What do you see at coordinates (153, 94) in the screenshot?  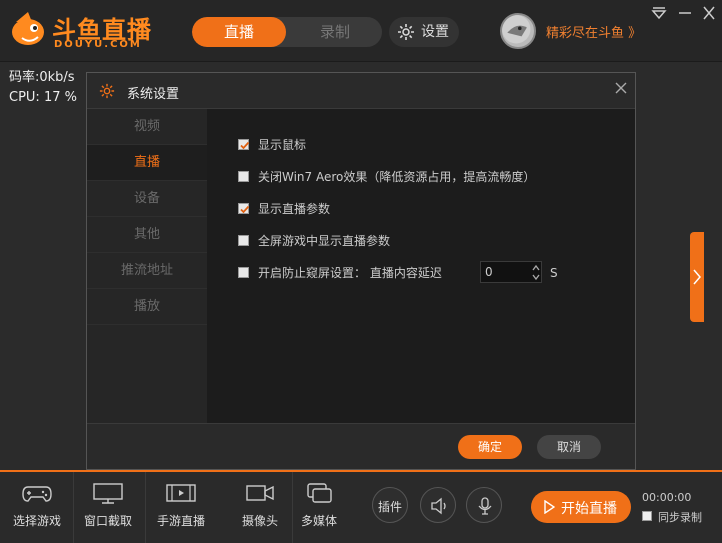 I see `dialog-title: 系统设置` at bounding box center [153, 94].